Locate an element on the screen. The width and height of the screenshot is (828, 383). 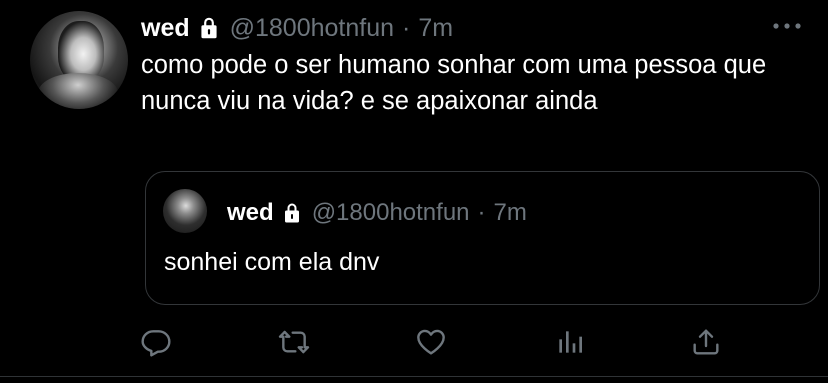
quoted-header: wed @1800hotnfun · 7m is located at coordinates (377, 213).